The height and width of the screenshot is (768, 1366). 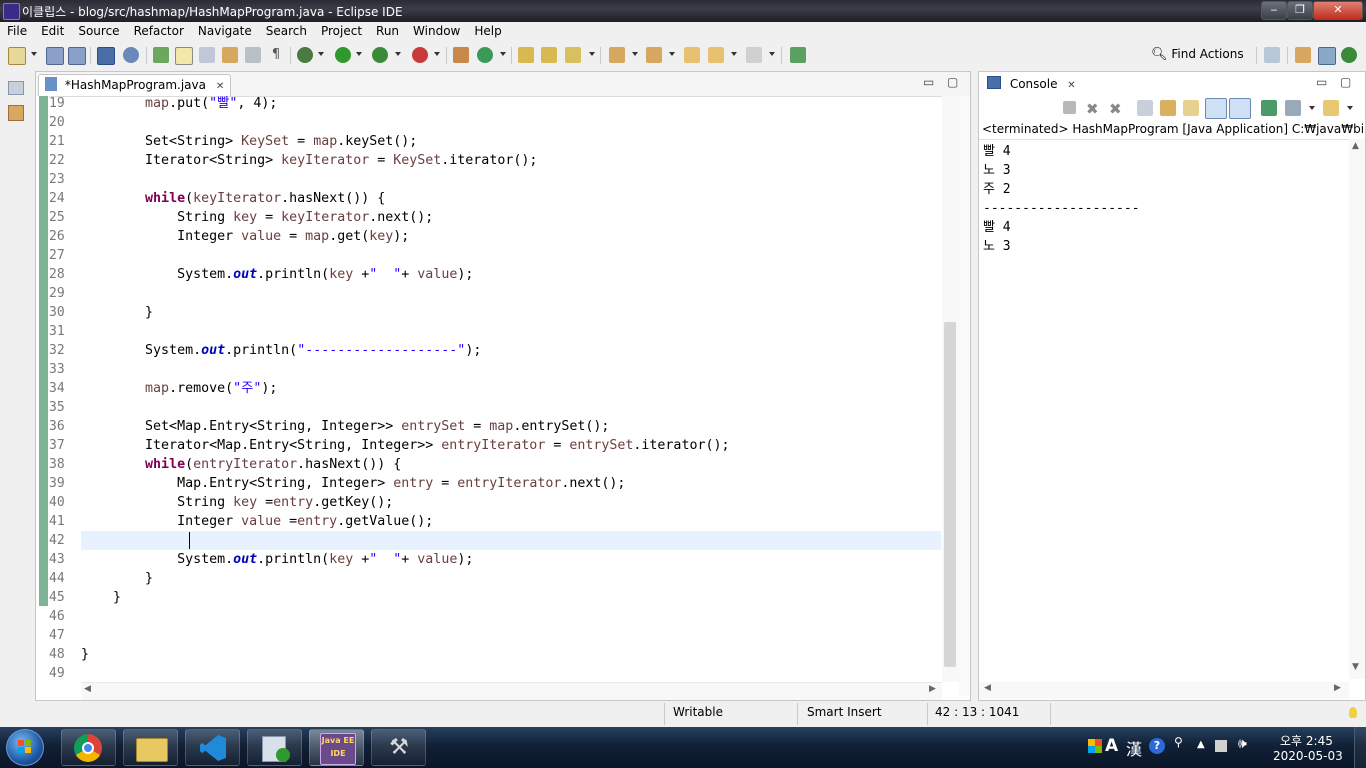 I want to click on code-line: map.remove("주");, so click(x=511, y=388).